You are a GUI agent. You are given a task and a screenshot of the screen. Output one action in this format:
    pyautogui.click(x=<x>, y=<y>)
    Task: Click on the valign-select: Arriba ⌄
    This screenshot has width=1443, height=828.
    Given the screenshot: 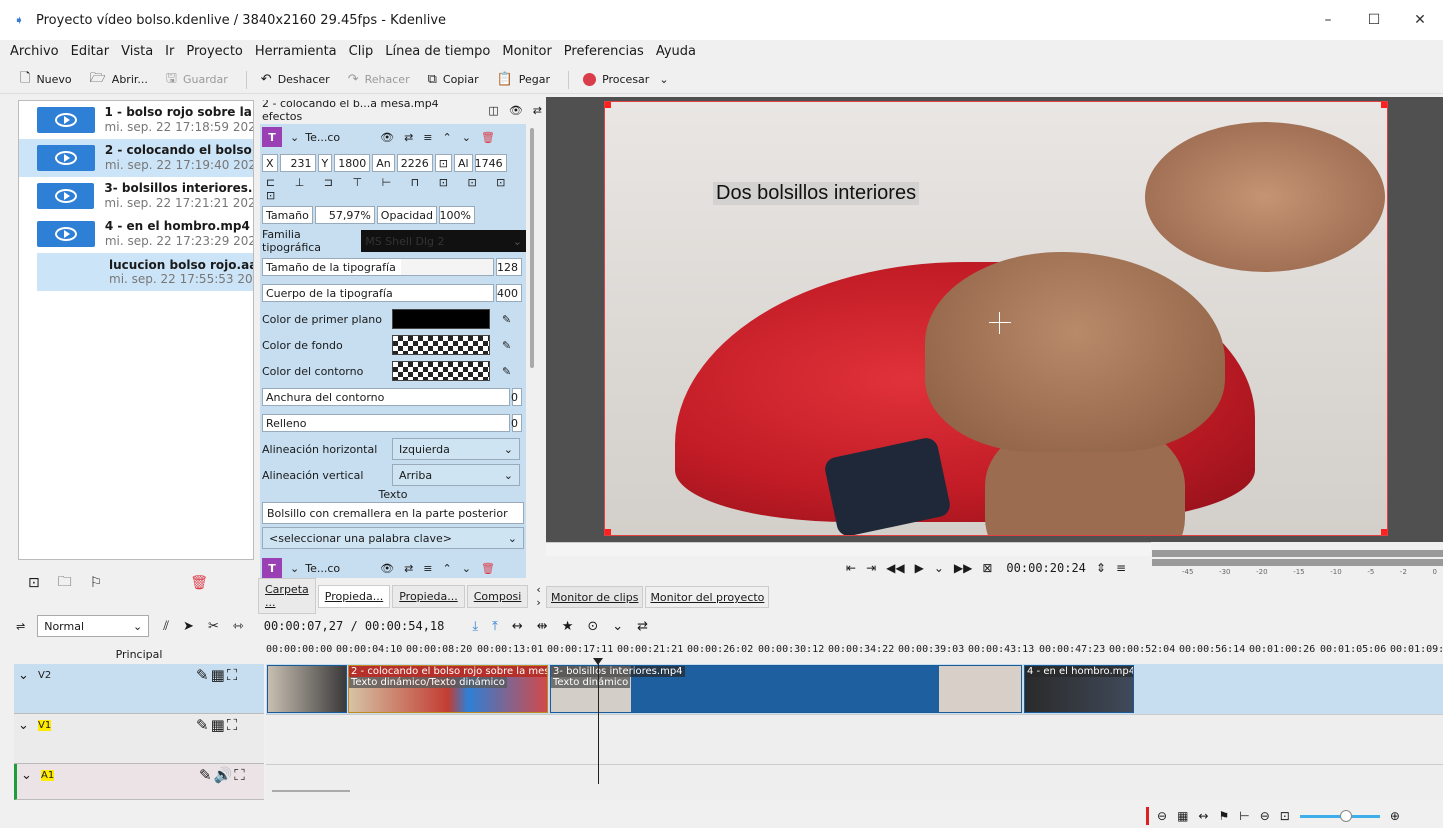 What is the action you would take?
    pyautogui.click(x=456, y=475)
    